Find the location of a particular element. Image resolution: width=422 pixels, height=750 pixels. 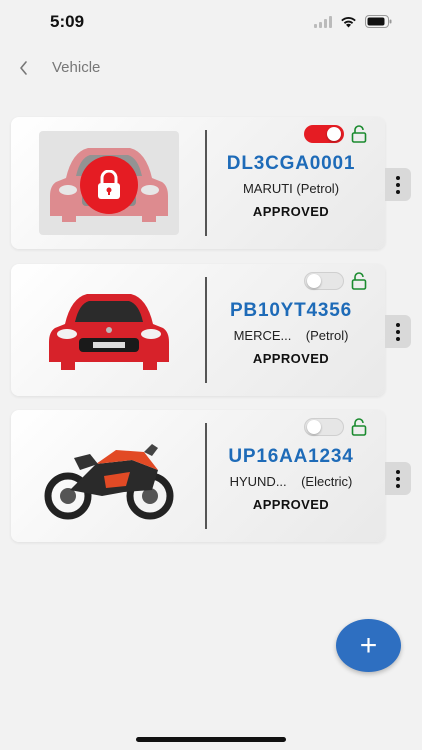

vehicle-make: HYUND... (Electric) is located at coordinates (291, 481).